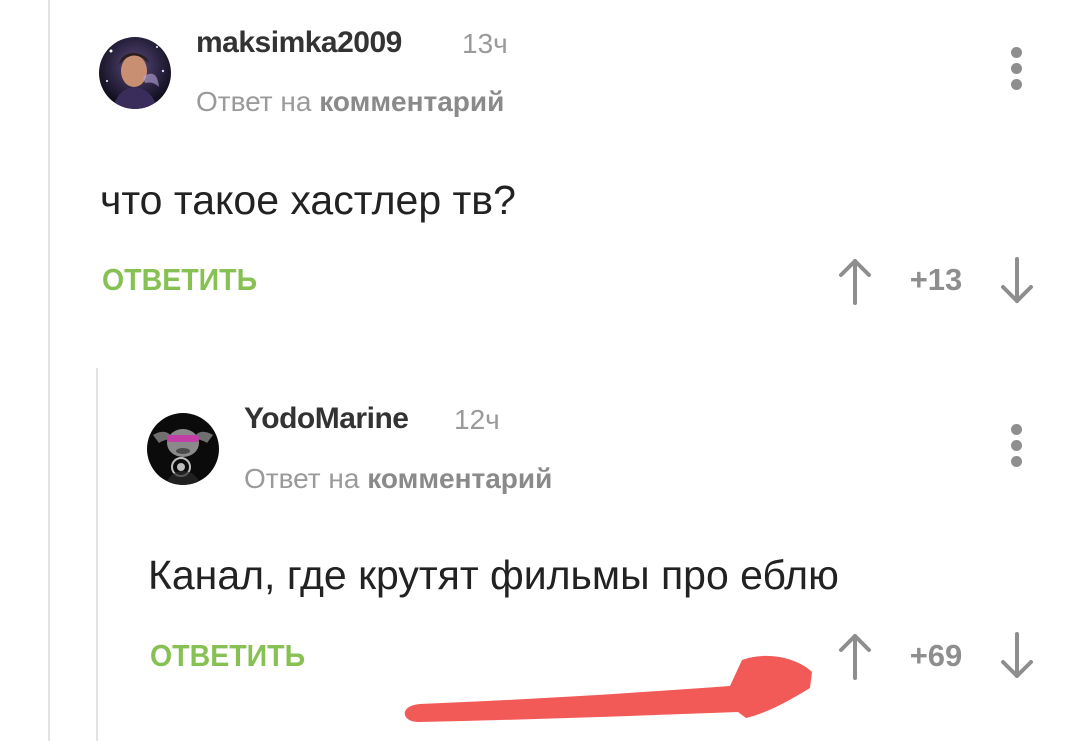 The image size is (1080, 741). What do you see at coordinates (97, 554) in the screenshot?
I see `thread-line-nested` at bounding box center [97, 554].